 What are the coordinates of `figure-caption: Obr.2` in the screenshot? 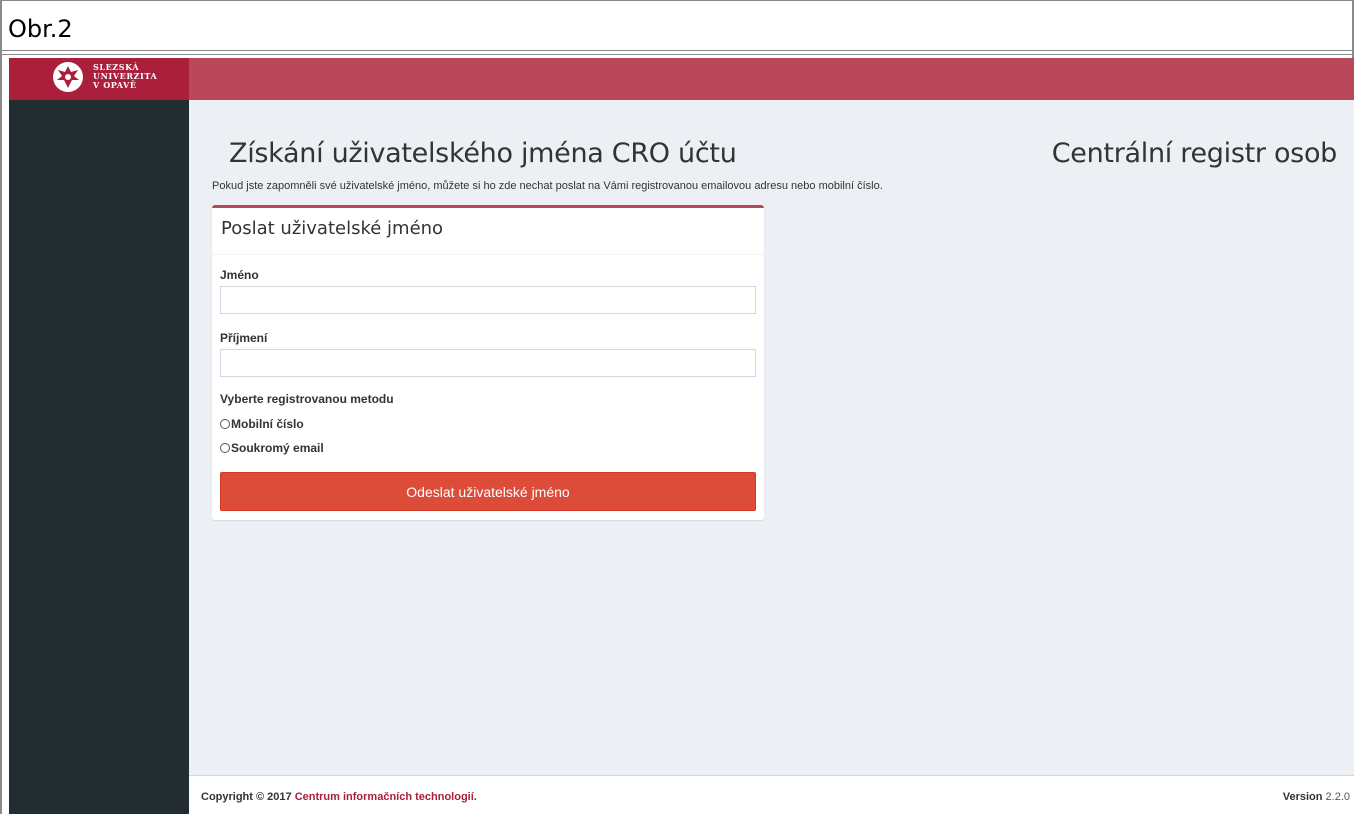 It's located at (40, 29).